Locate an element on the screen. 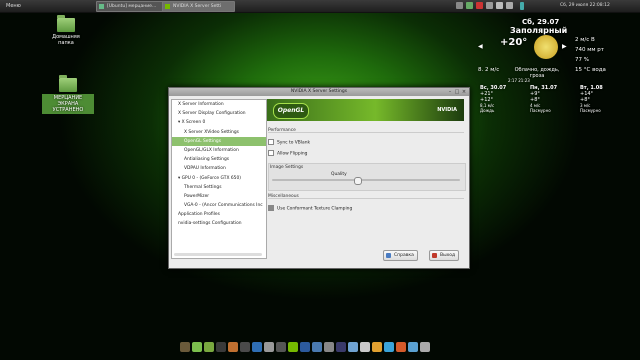 The width and height of the screenshot is (640, 360). button-label: Выход is located at coordinates (448, 255).